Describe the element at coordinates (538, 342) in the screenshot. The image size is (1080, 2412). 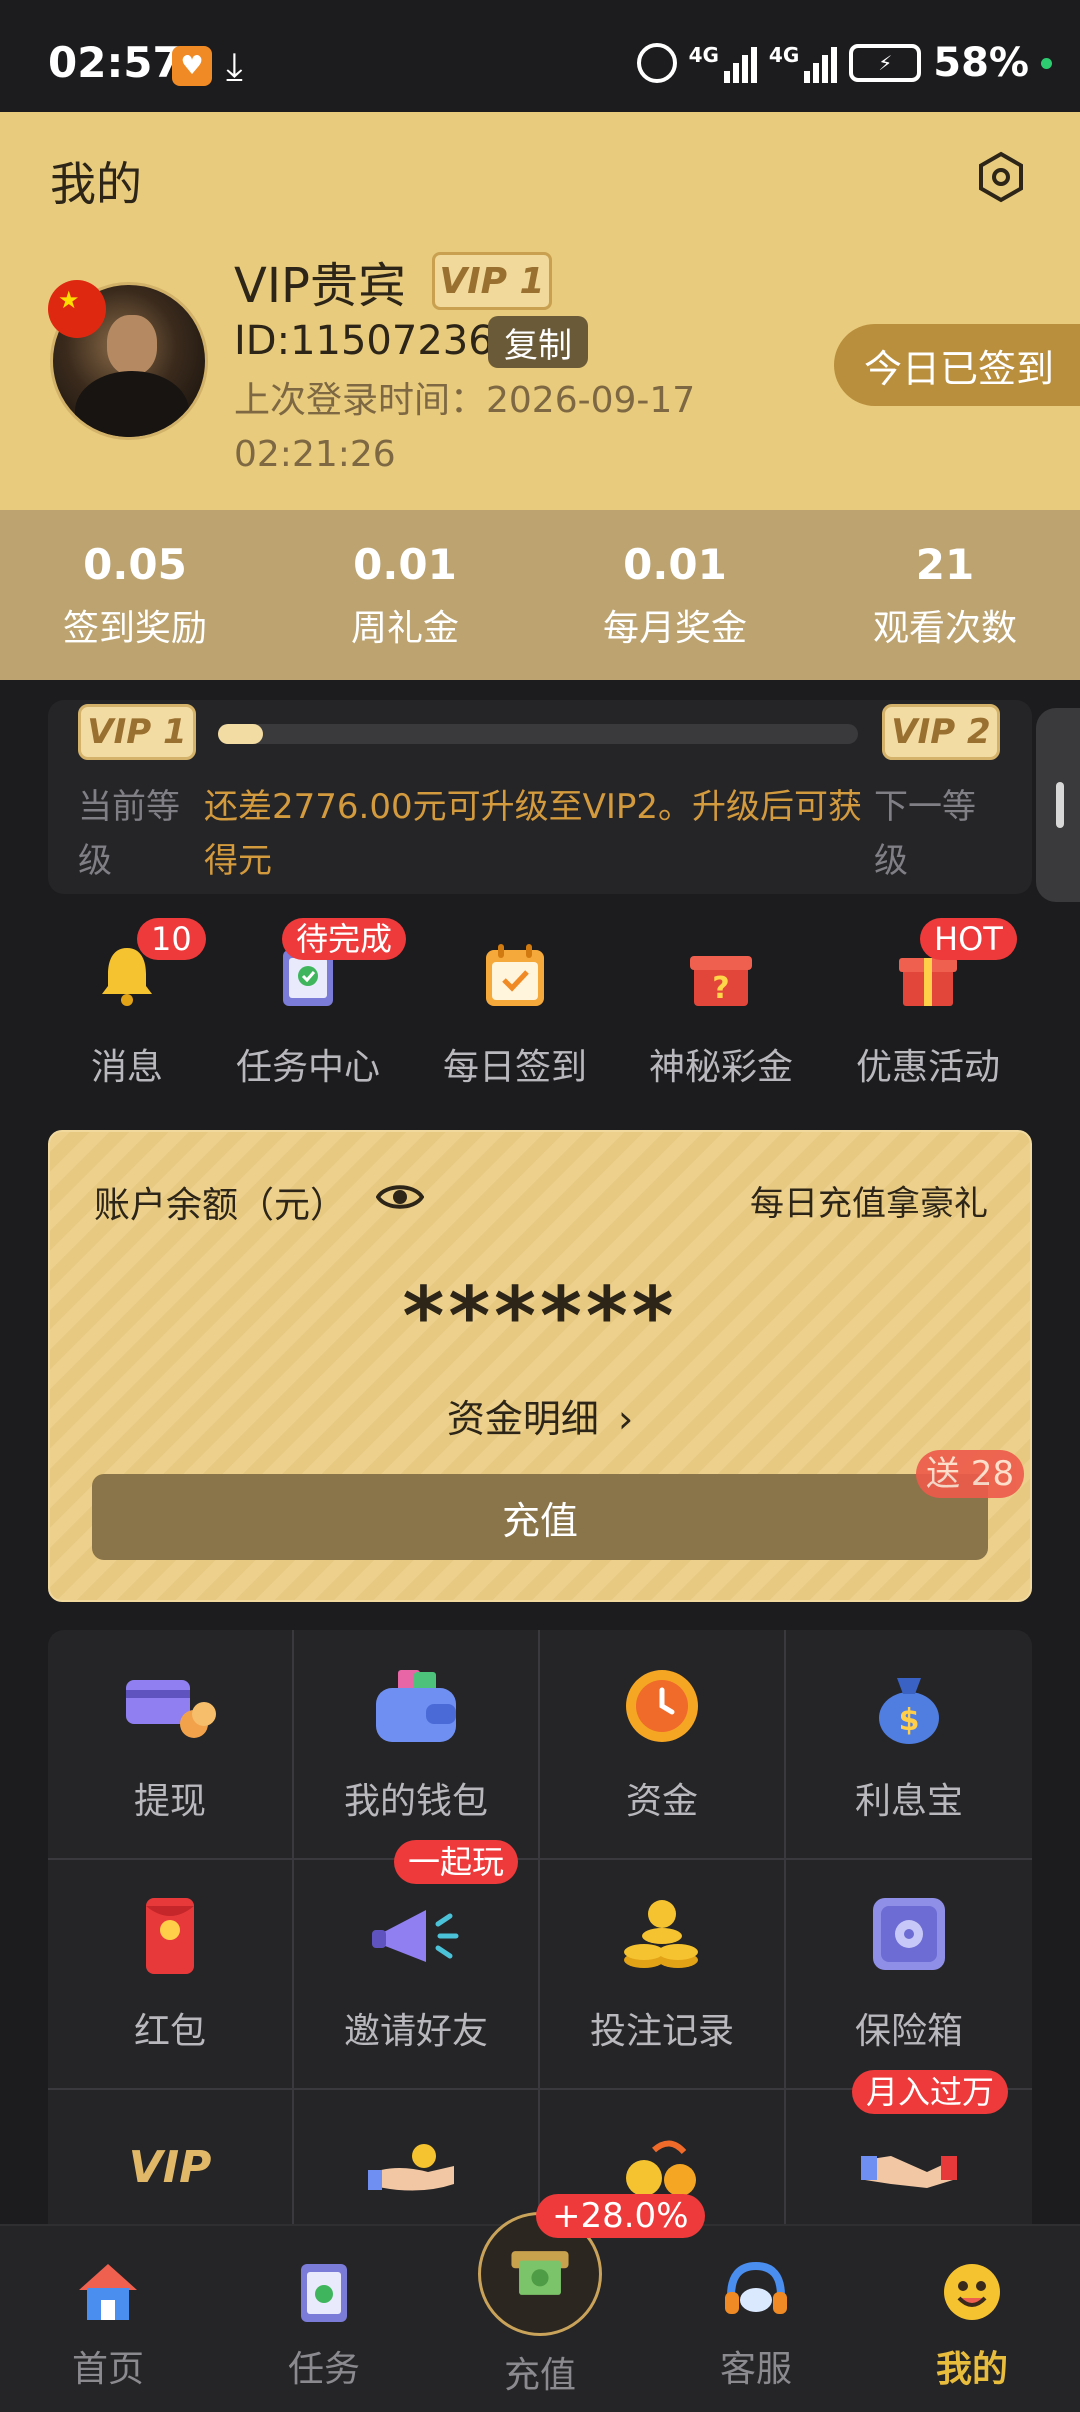
I see `copy-id-button: 复制` at that location.